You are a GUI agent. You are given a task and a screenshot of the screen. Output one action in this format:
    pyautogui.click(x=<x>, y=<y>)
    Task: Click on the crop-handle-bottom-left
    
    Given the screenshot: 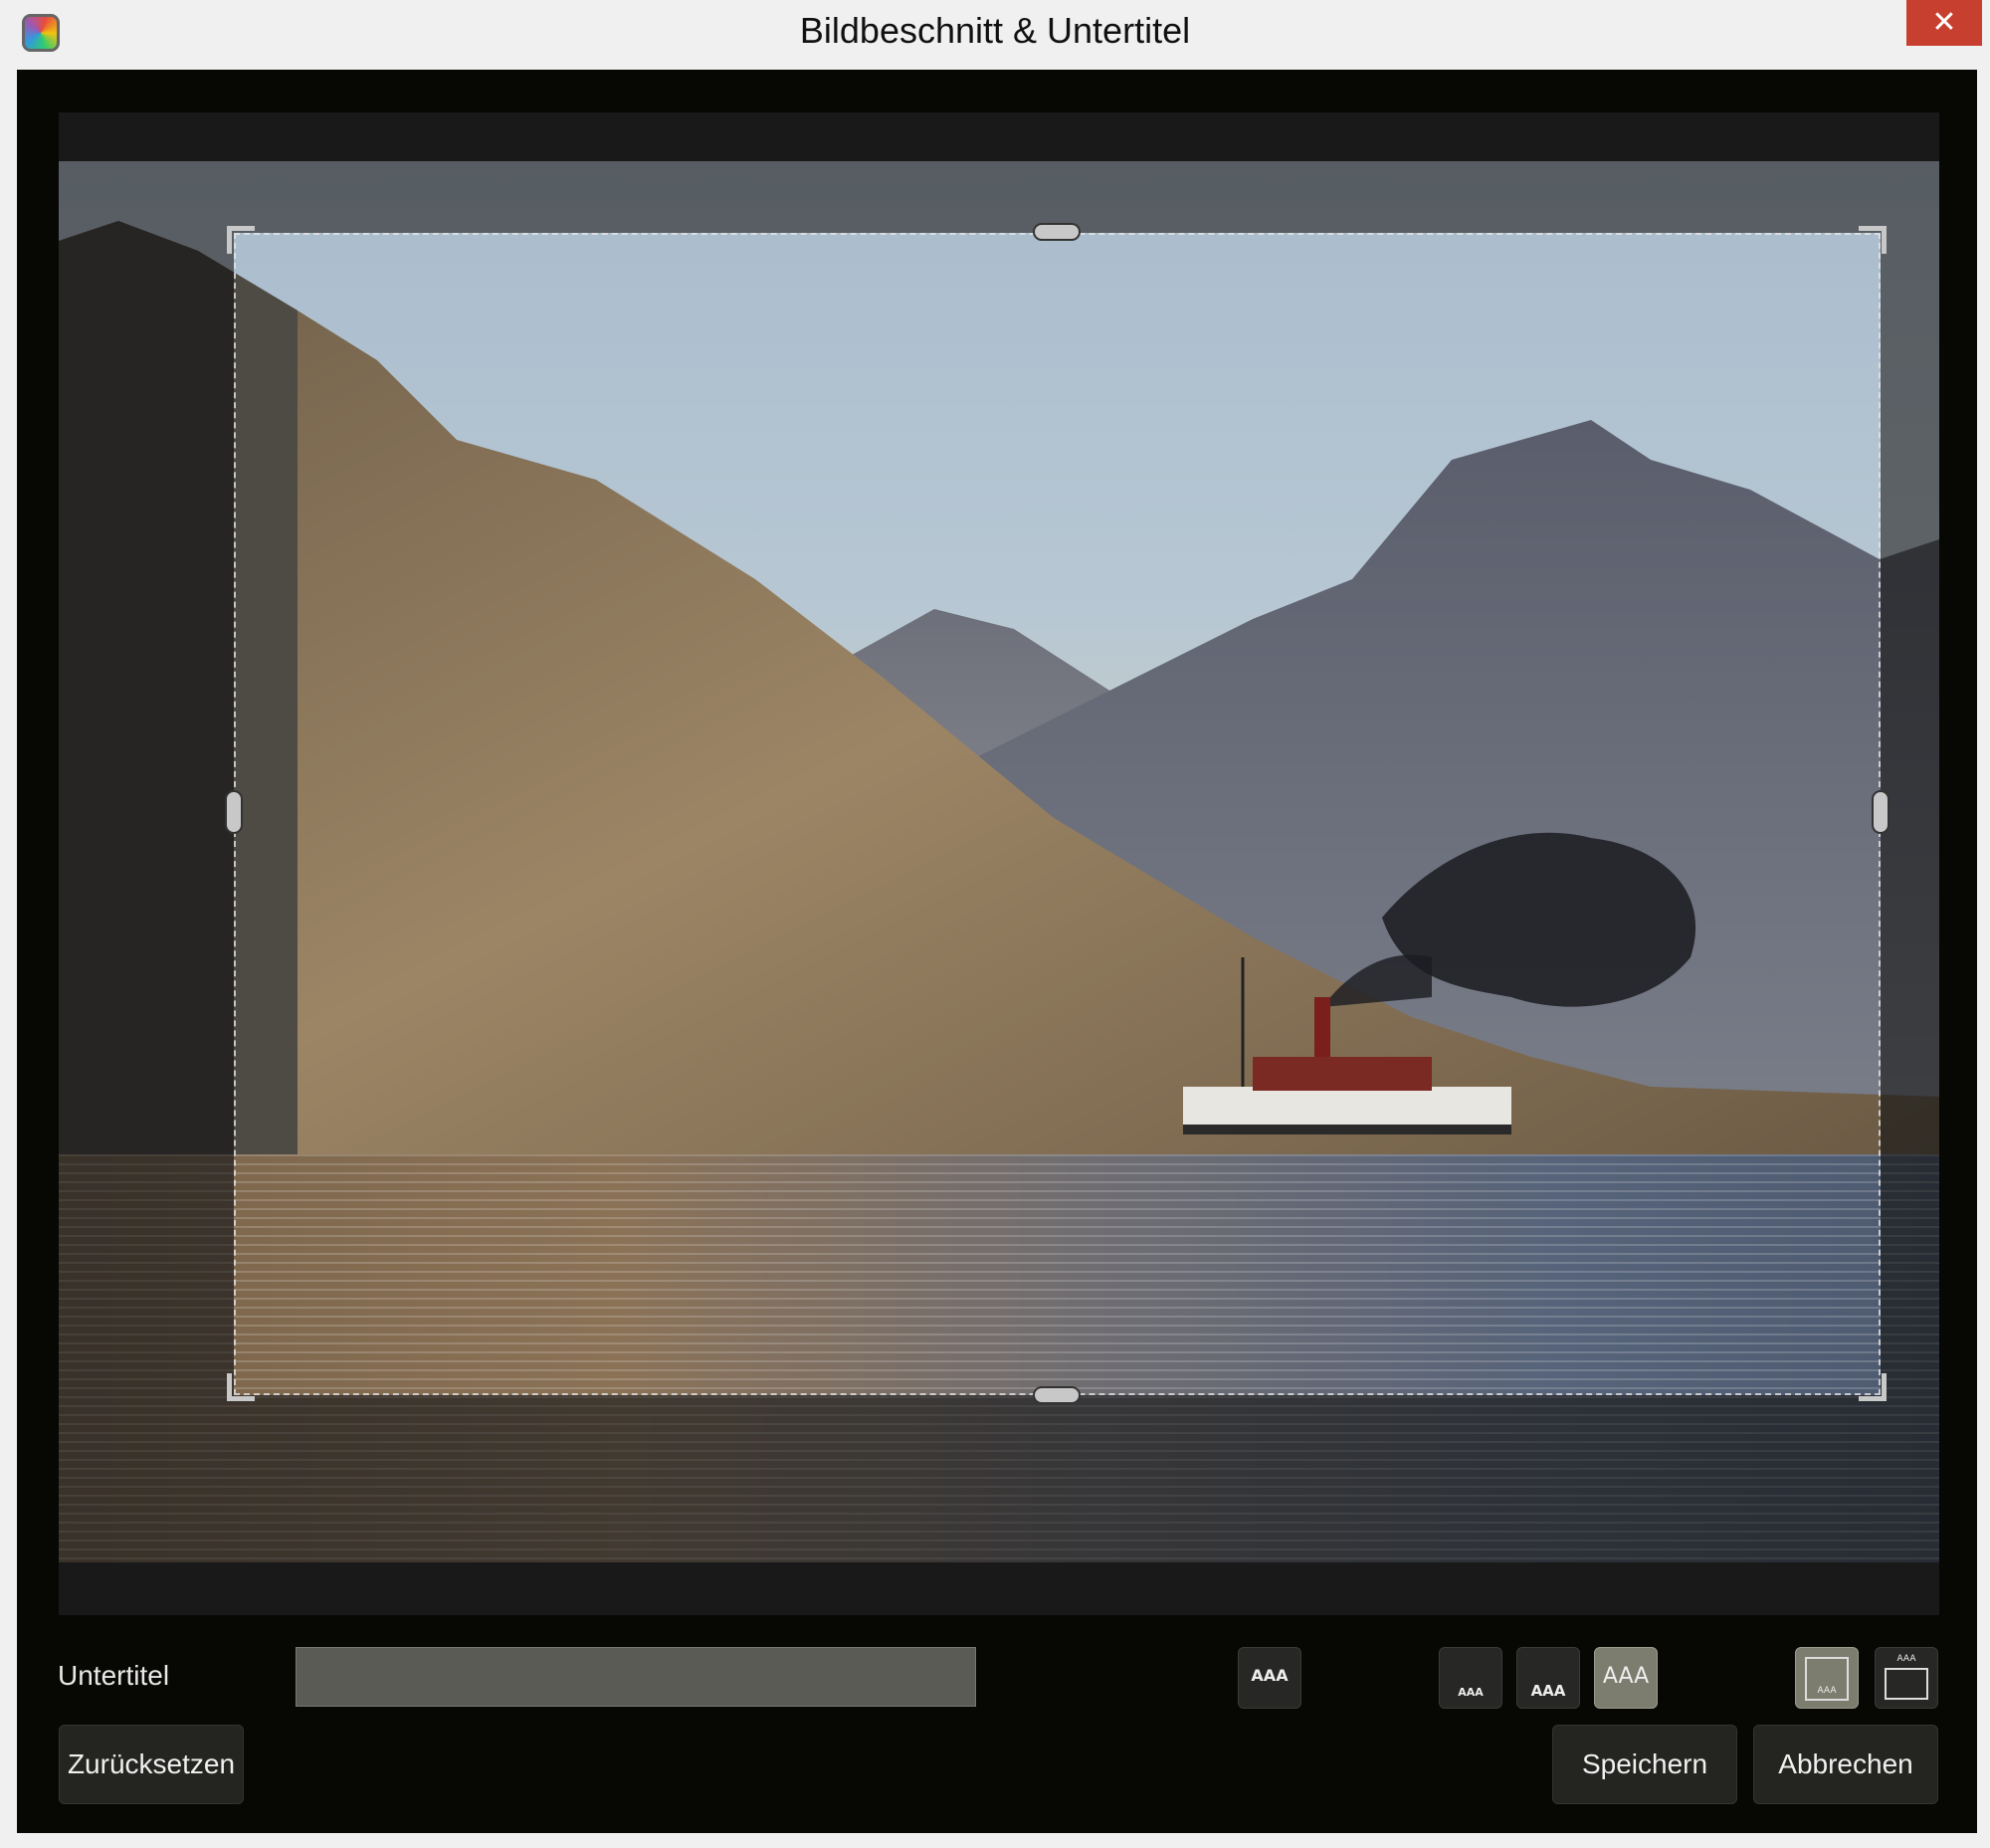 What is the action you would take?
    pyautogui.click(x=241, y=1387)
    